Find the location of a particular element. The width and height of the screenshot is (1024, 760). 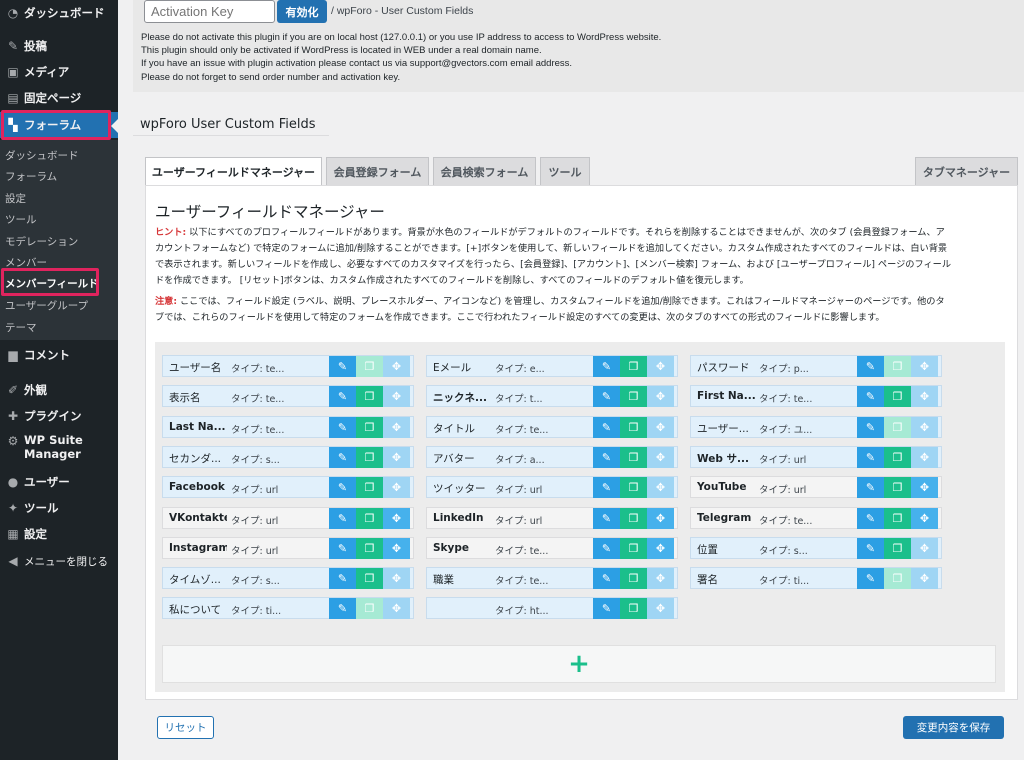

field-row: パスワード タイプ: p... ✎ ❐ ✥ is located at coordinates (816, 366).